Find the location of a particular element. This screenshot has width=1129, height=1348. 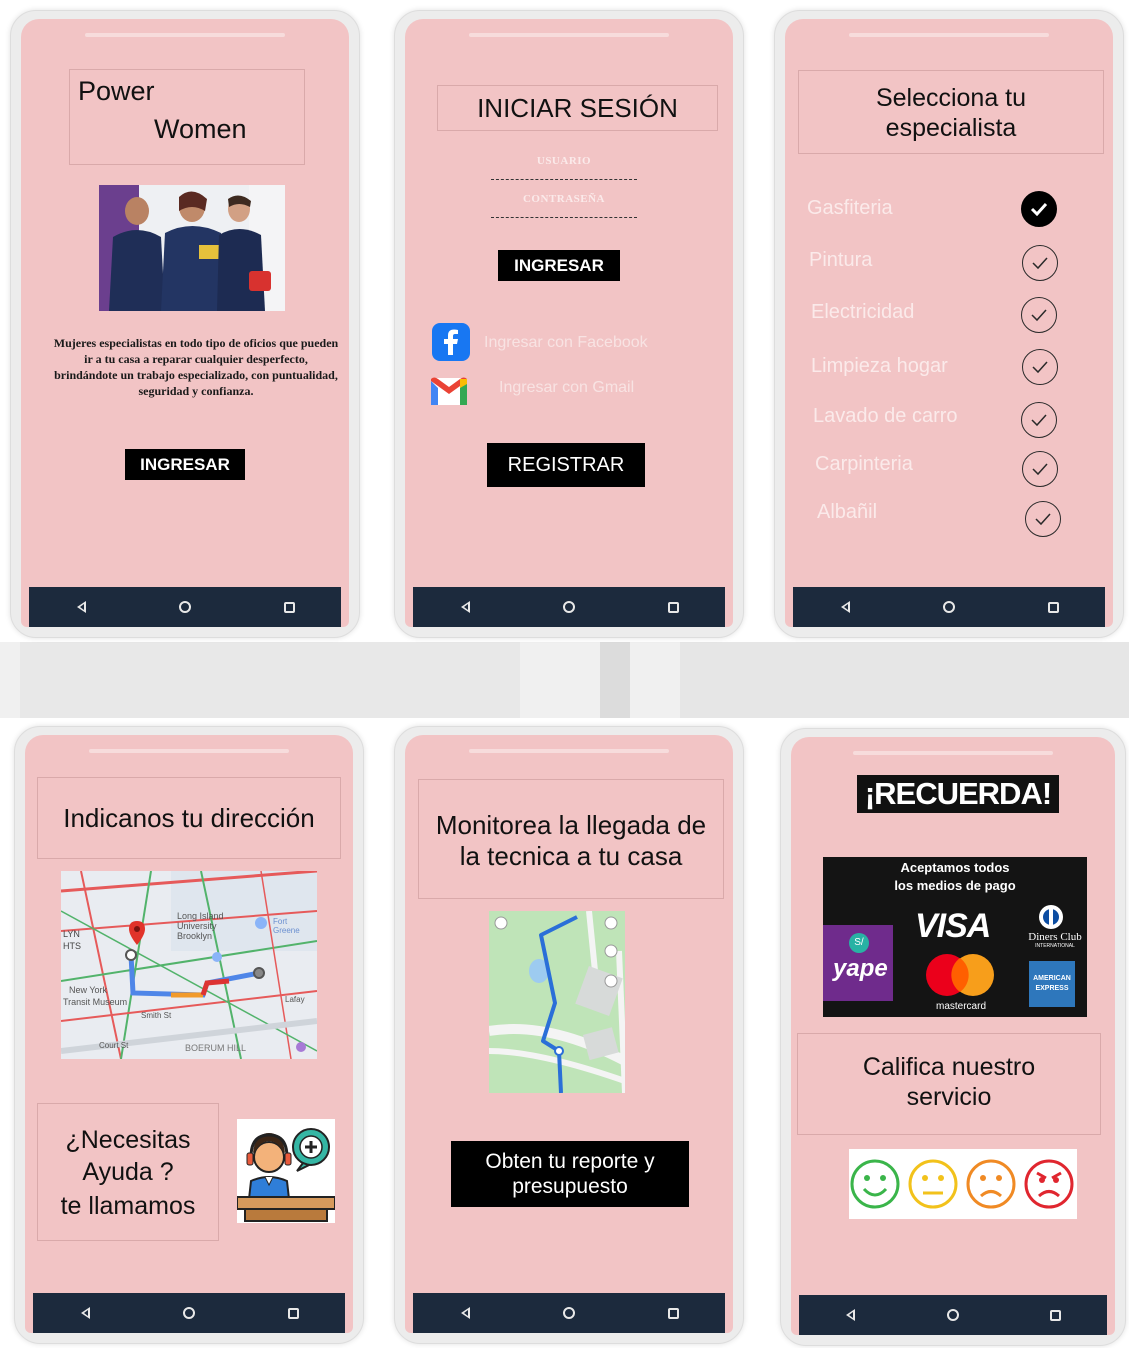

gmail-login-link: Ingresar con Gmail is located at coordinates (566, 388).